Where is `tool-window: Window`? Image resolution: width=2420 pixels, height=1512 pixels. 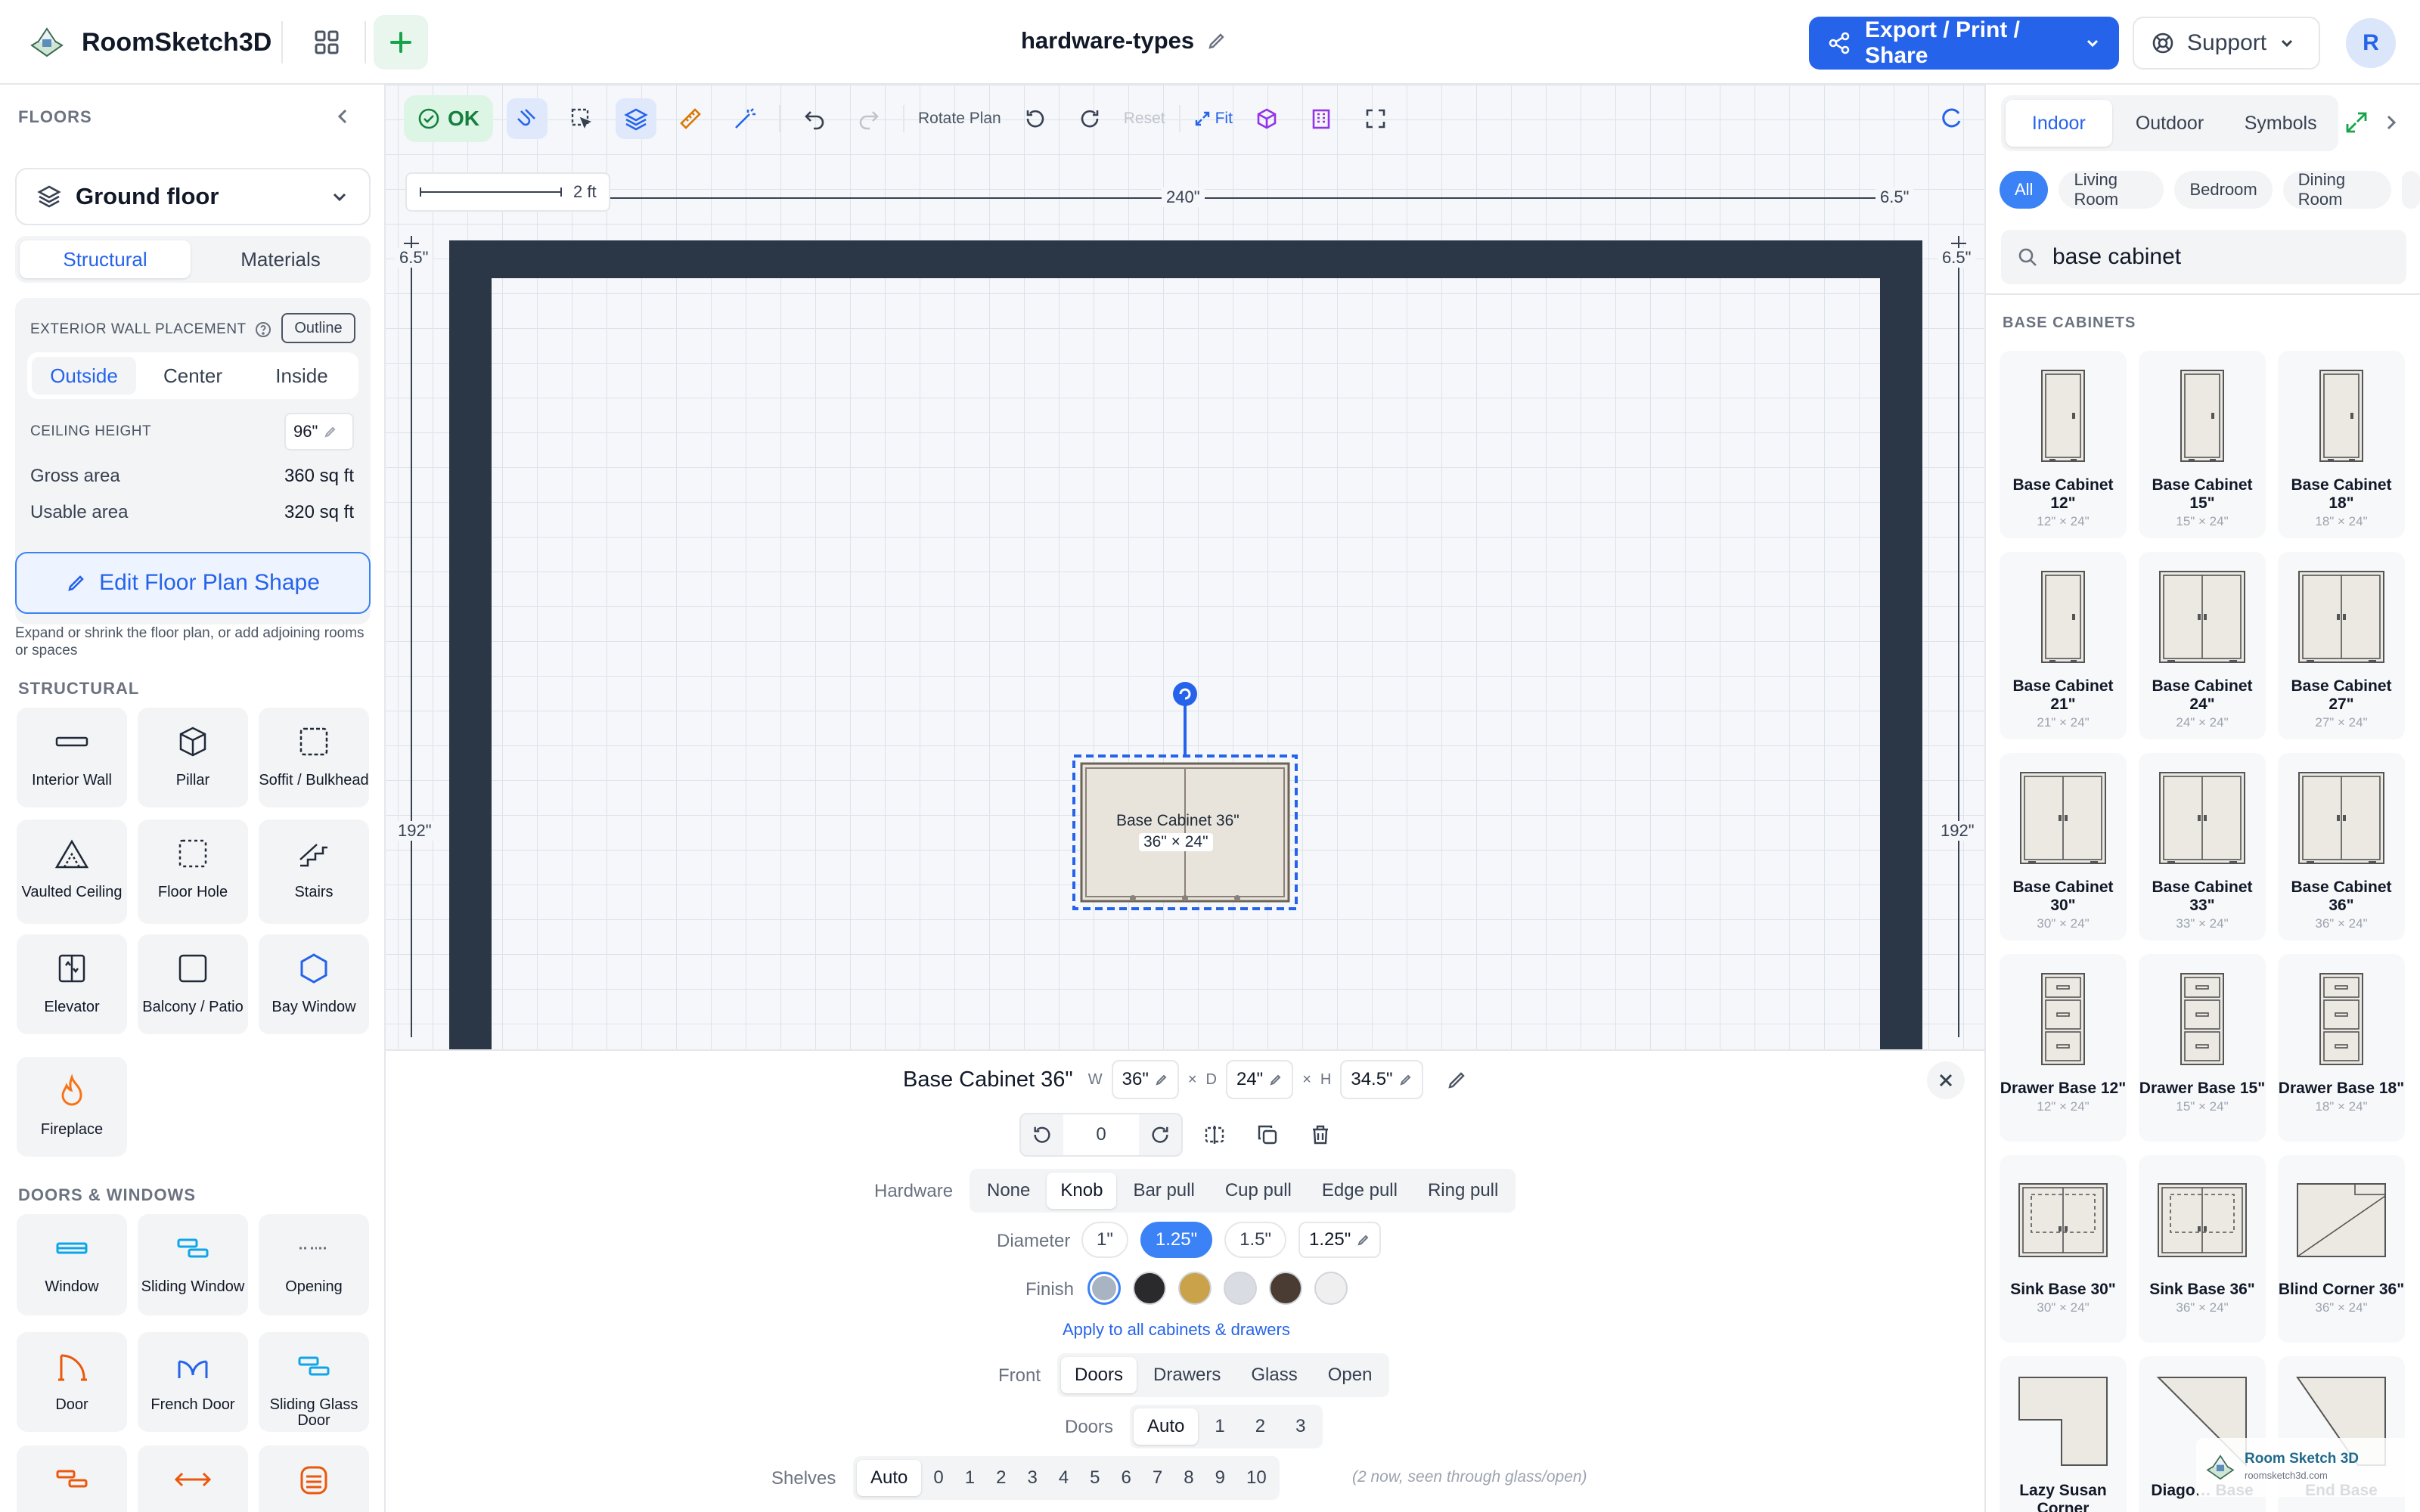
tool-window: Window is located at coordinates (72, 1264).